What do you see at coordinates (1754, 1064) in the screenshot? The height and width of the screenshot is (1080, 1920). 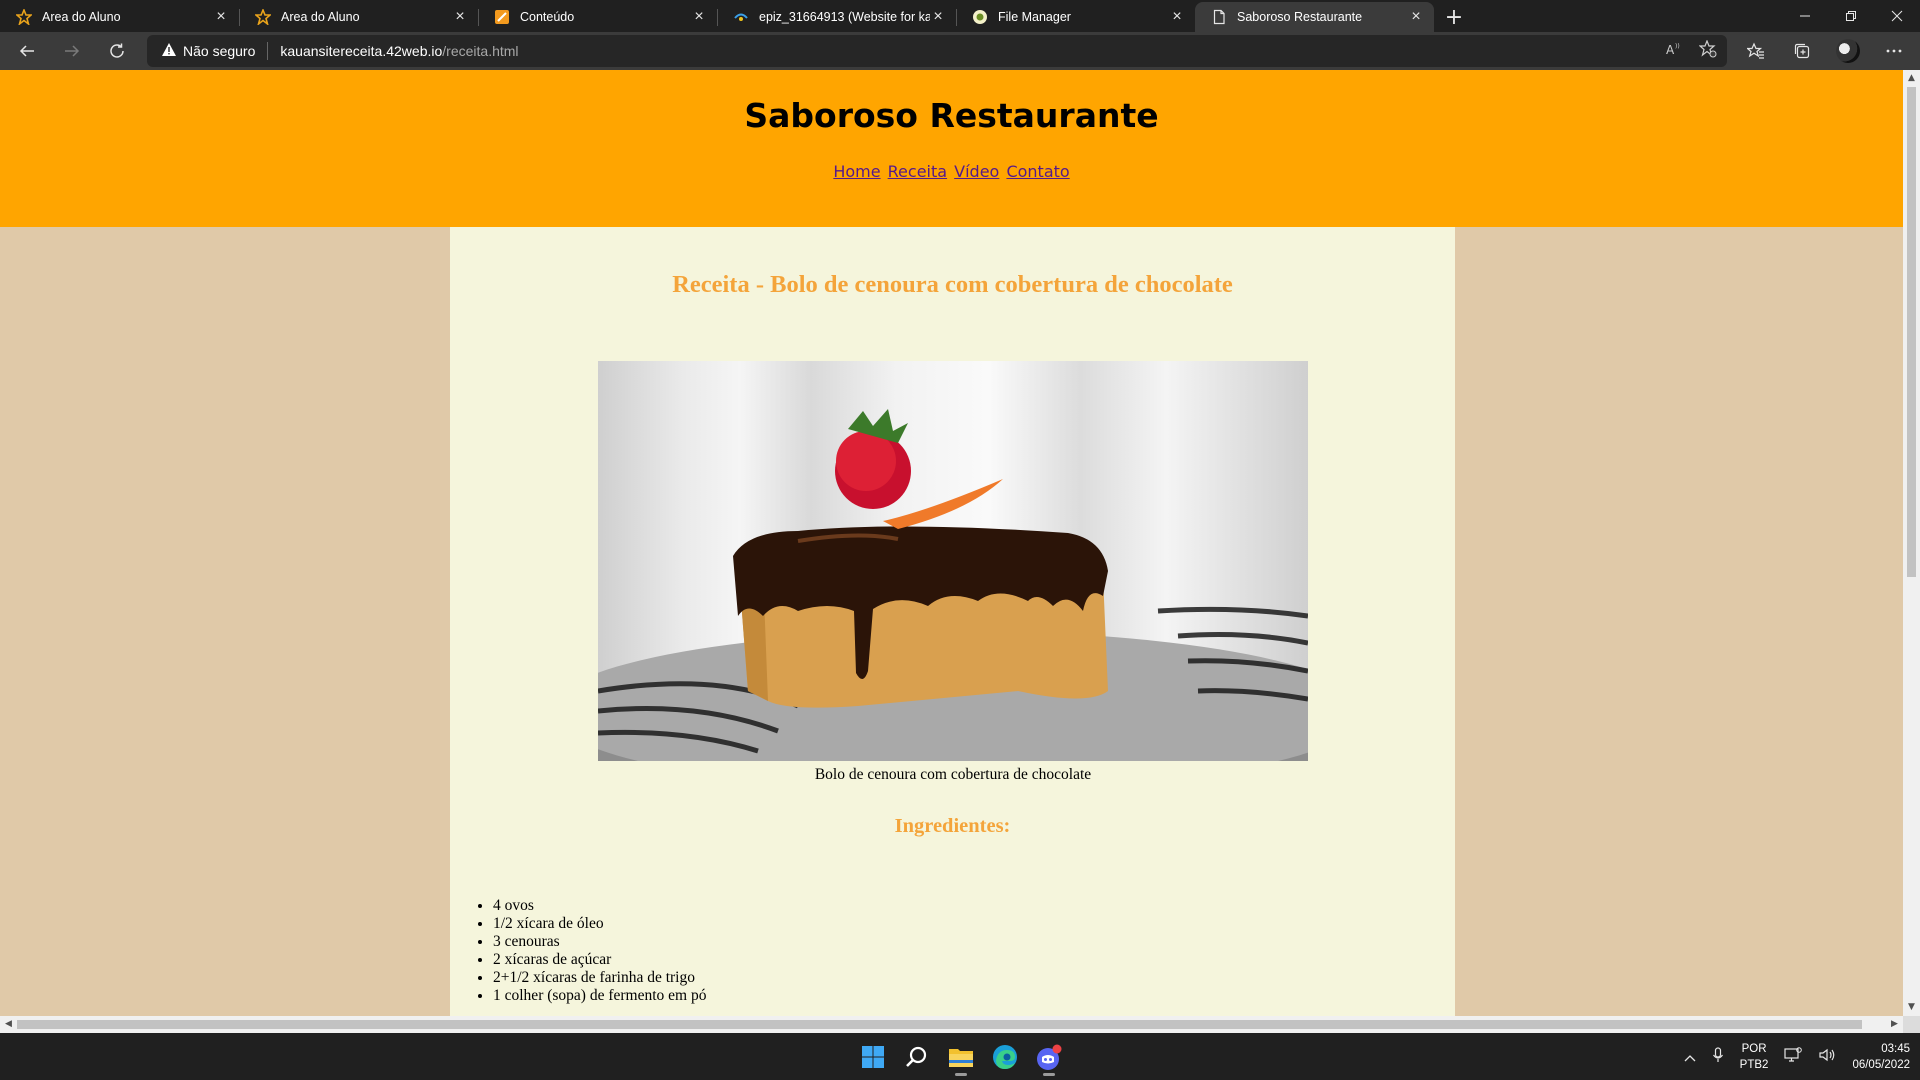 I see `keyboard-layout: PTB2` at bounding box center [1754, 1064].